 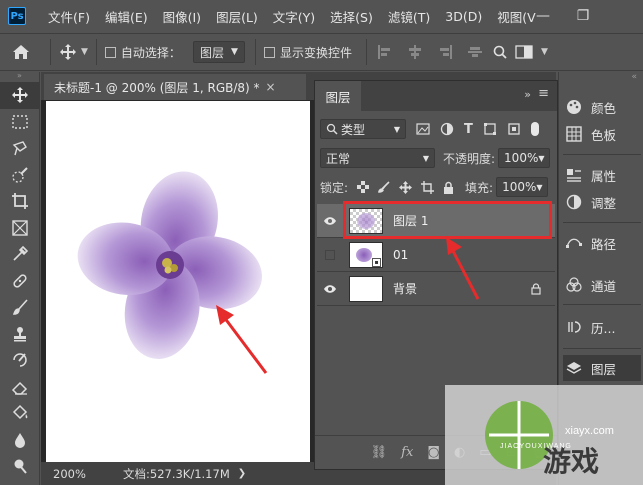 What do you see at coordinates (271, 87) in the screenshot?
I see `close-icon: ×` at bounding box center [271, 87].